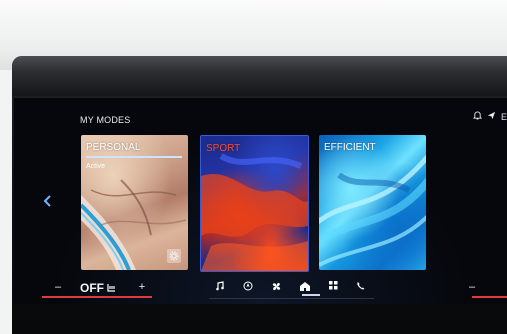 The height and width of the screenshot is (334, 507). What do you see at coordinates (260, 290) in the screenshot?
I see `bottom-bar: – OFF + –` at bounding box center [260, 290].